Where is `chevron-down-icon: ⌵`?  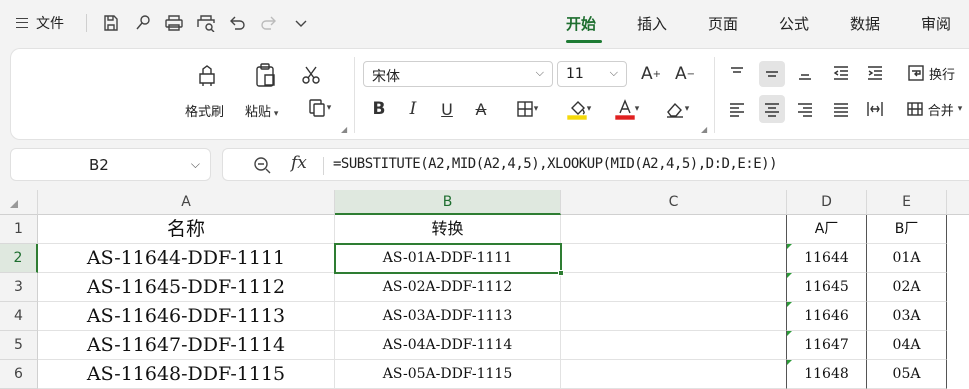 chevron-down-icon: ⌵ is located at coordinates (195, 164).